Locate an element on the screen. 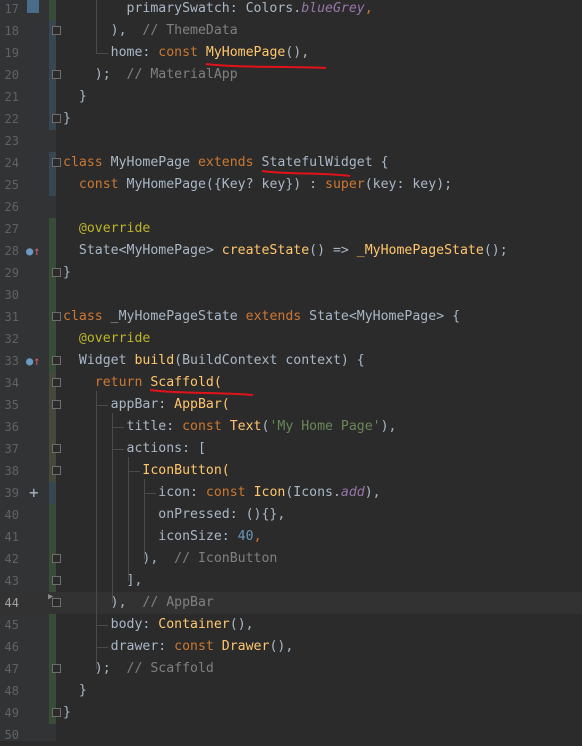 The image size is (582, 746). code-line: 43 ], is located at coordinates (291, 581).